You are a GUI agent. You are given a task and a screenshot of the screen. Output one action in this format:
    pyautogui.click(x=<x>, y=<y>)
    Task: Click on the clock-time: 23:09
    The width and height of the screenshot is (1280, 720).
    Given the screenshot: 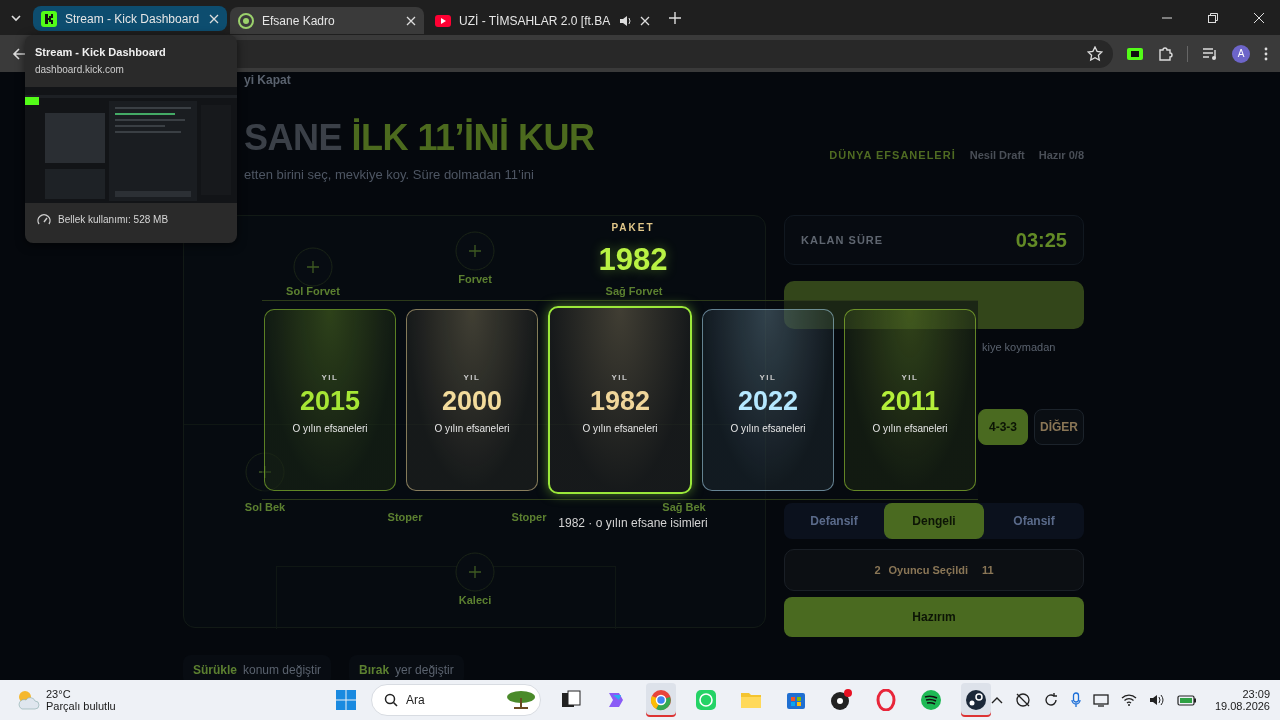 What is the action you would take?
    pyautogui.click(x=1256, y=694)
    